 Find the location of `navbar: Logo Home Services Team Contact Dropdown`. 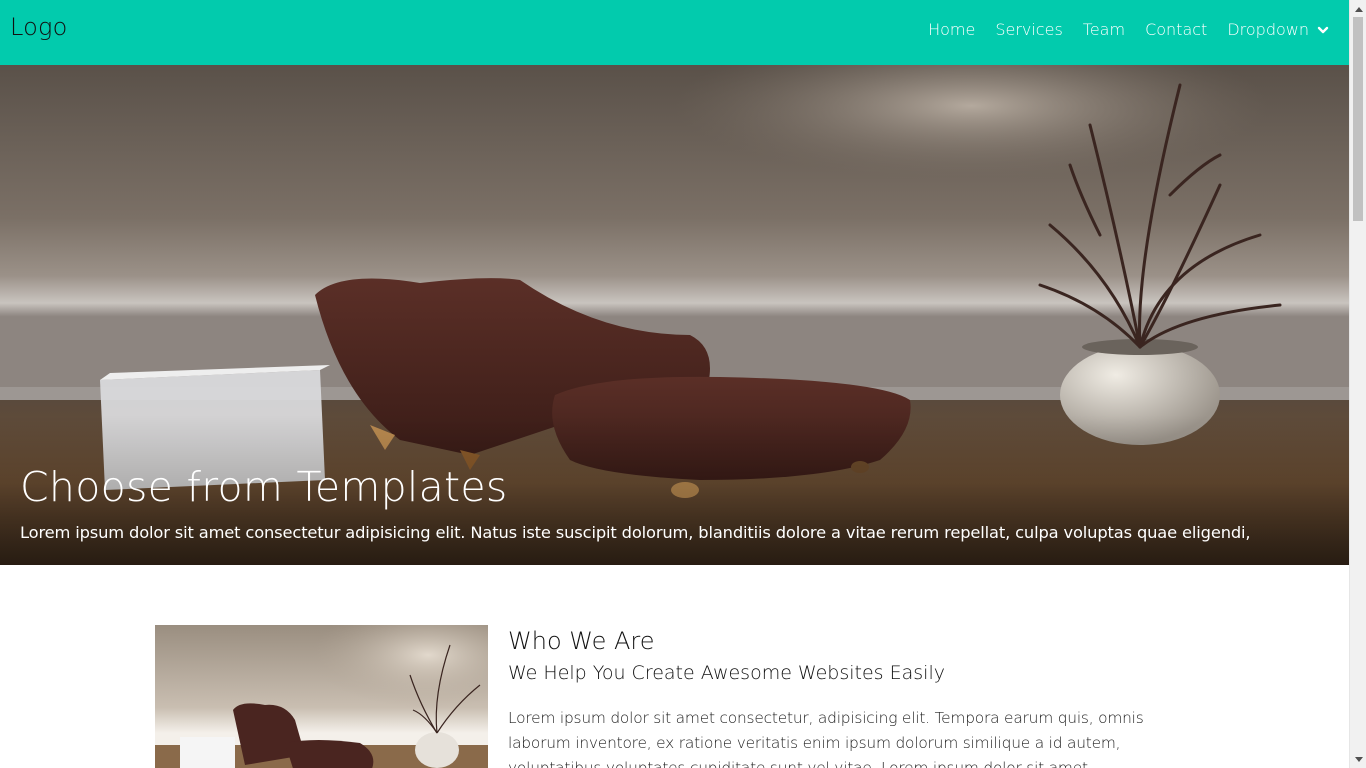

navbar: Logo Home Services Team Contact Dropdown is located at coordinates (674, 32).